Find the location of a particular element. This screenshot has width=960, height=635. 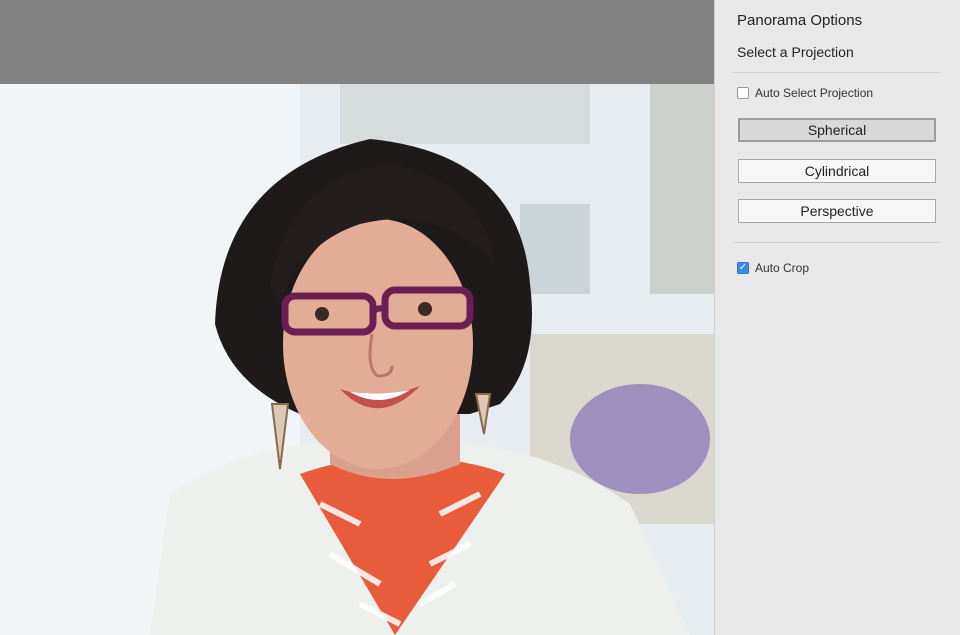

cylindrical-button: Cylindrical is located at coordinates (837, 171).